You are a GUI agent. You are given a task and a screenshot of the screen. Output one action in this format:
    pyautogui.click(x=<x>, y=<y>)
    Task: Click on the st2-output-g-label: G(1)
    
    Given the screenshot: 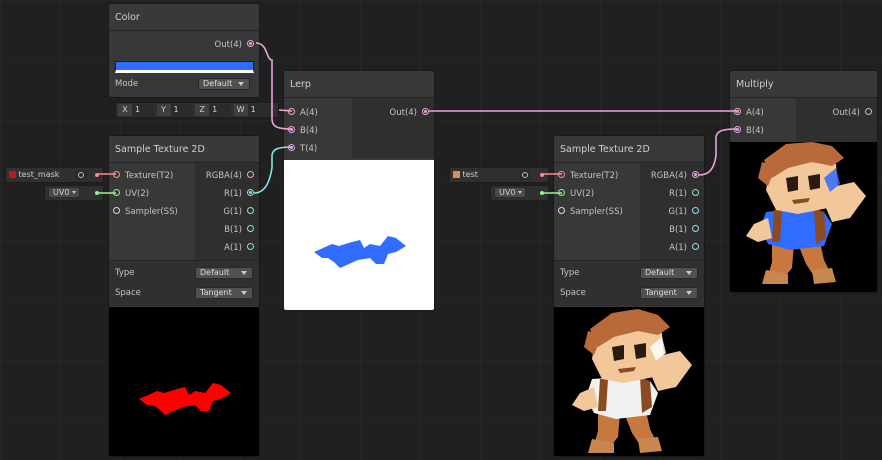 What is the action you would take?
    pyautogui.click(x=677, y=212)
    